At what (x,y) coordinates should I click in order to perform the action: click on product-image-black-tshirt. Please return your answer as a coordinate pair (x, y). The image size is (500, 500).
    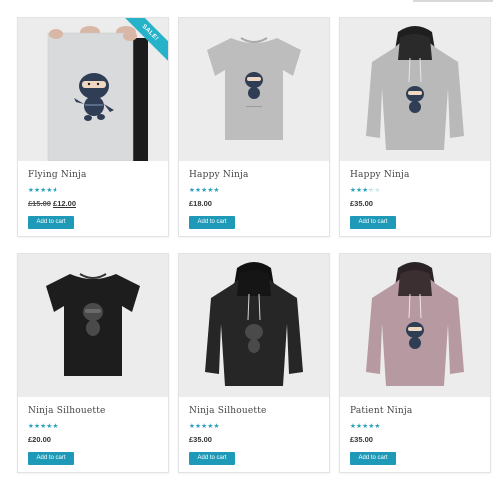
    Looking at the image, I should click on (93, 325).